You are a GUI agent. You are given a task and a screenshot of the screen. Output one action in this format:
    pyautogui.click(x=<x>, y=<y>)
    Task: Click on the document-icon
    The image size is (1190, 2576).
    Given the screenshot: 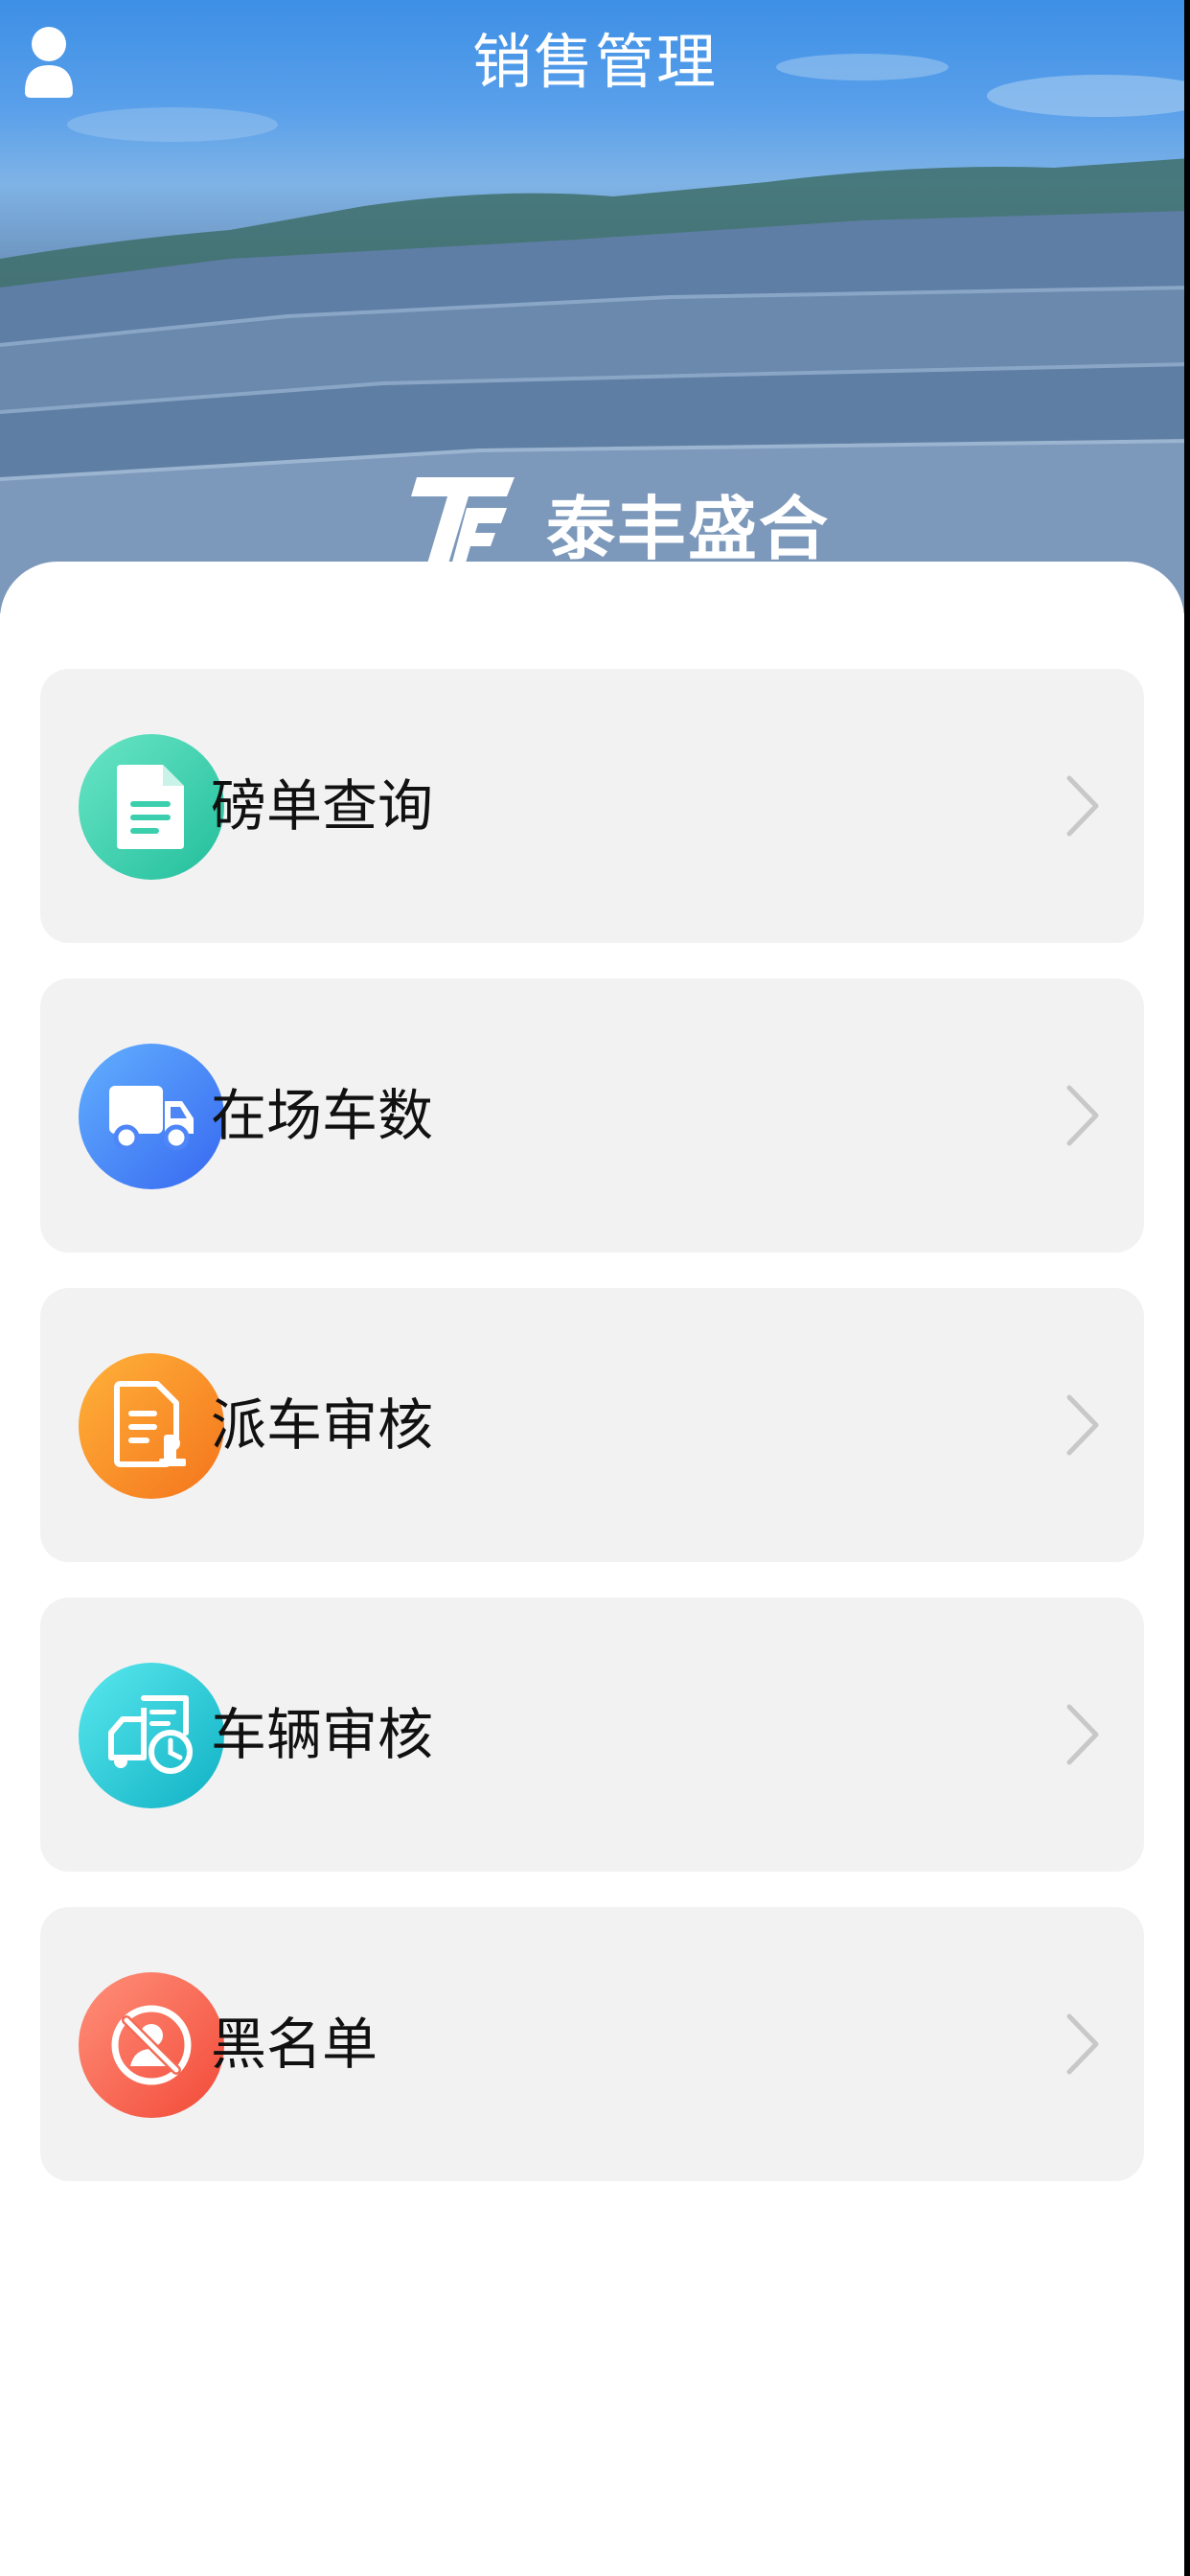 What is the action you would take?
    pyautogui.click(x=151, y=807)
    